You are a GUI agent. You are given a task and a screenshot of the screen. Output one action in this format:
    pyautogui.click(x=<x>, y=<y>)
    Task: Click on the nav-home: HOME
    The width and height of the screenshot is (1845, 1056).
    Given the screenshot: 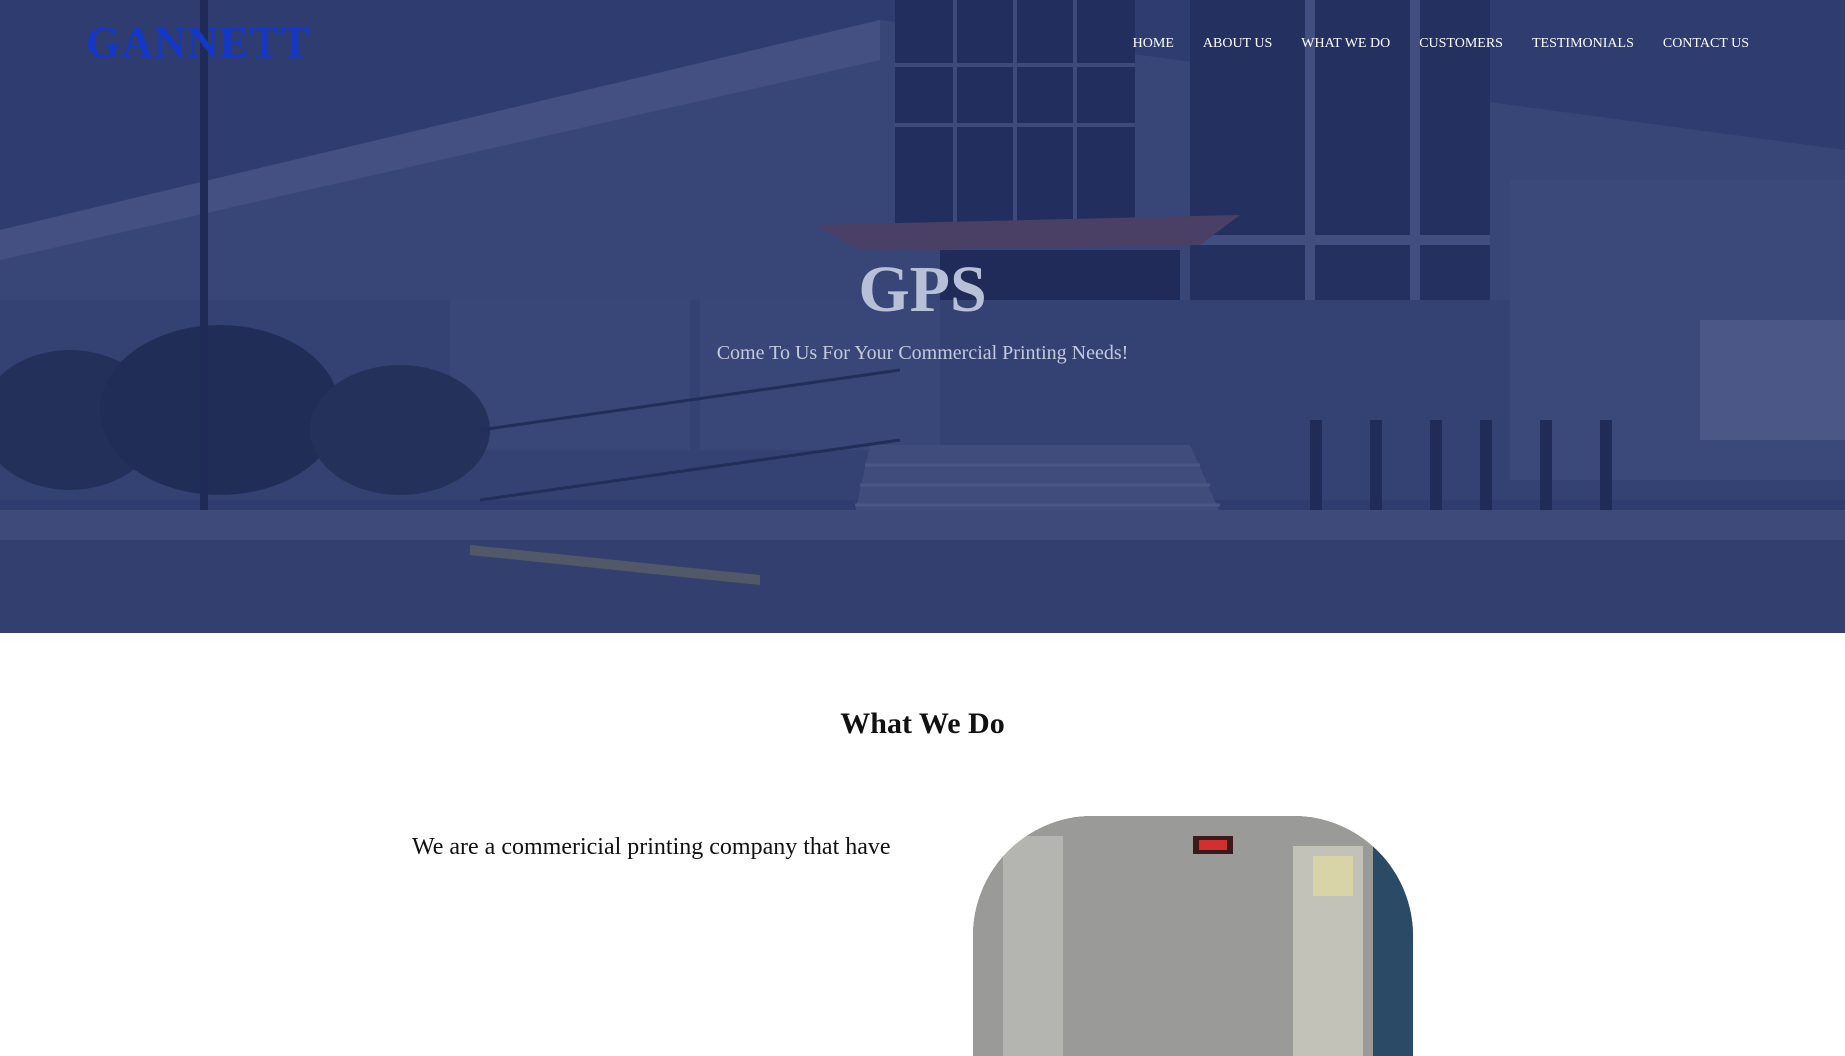 What is the action you would take?
    pyautogui.click(x=1153, y=44)
    